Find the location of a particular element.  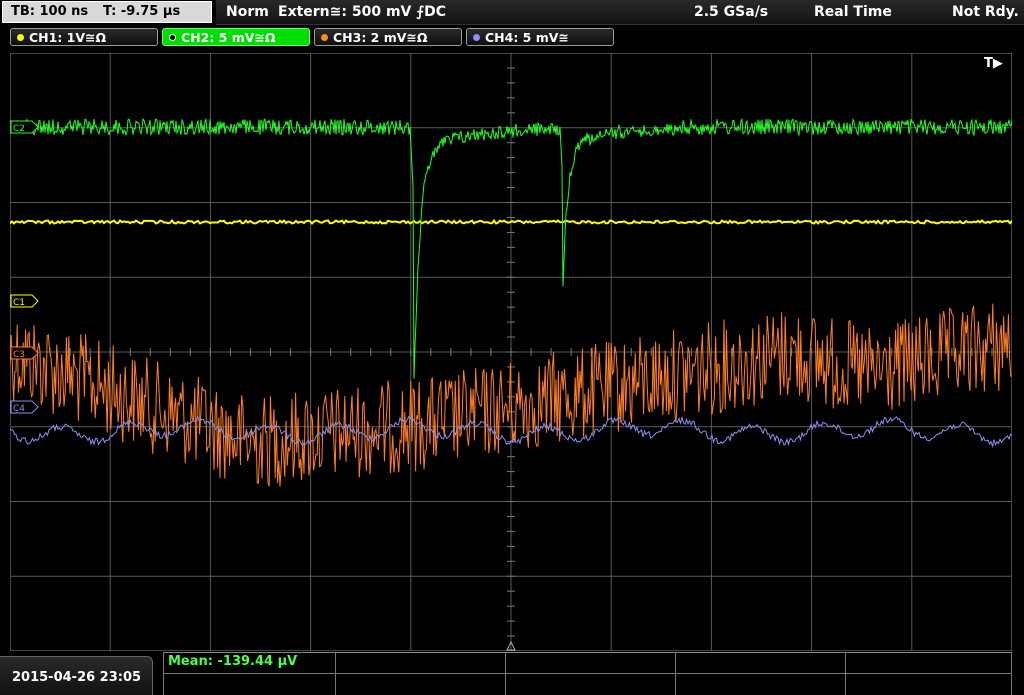

sample-rate: 2.5 GSa/s is located at coordinates (731, 12).